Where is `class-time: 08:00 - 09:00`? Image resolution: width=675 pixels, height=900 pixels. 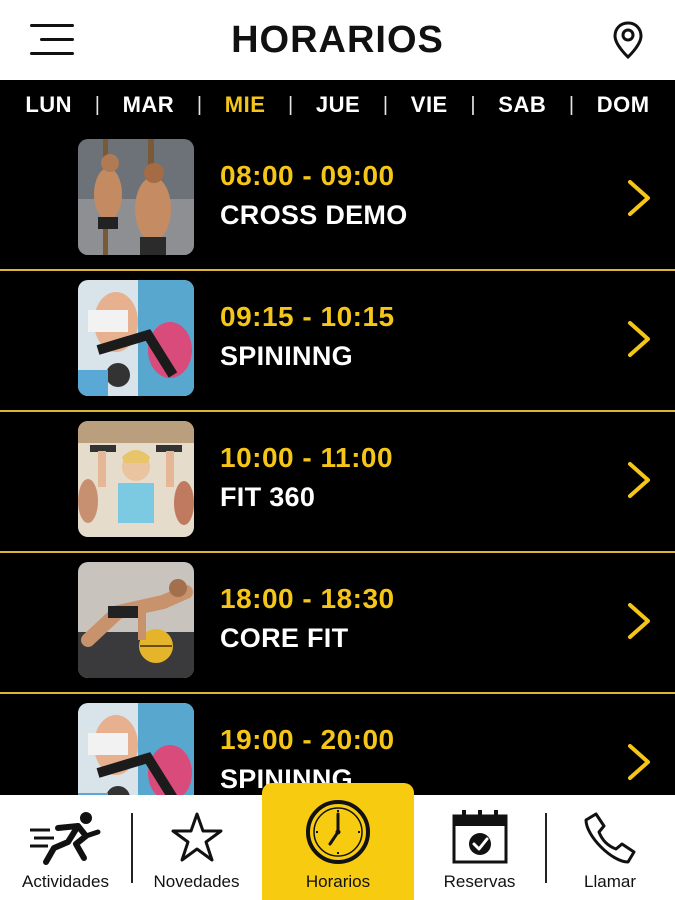
class-time: 08:00 - 09:00 is located at coordinates (307, 175).